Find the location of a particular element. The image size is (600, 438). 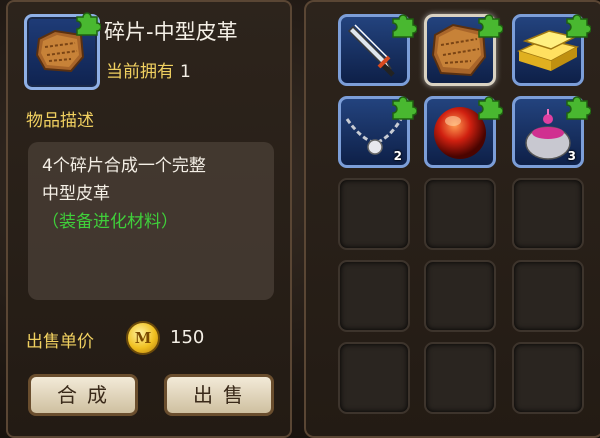

inventory-slot-chain-amulet: 2 is located at coordinates (377, 132).